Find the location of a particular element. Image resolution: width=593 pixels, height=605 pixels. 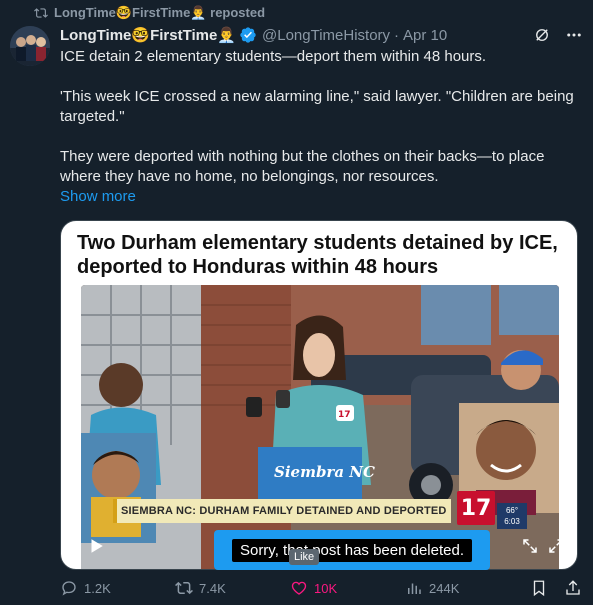

podium-sign-text: Siembra NC is located at coordinates (324, 472).